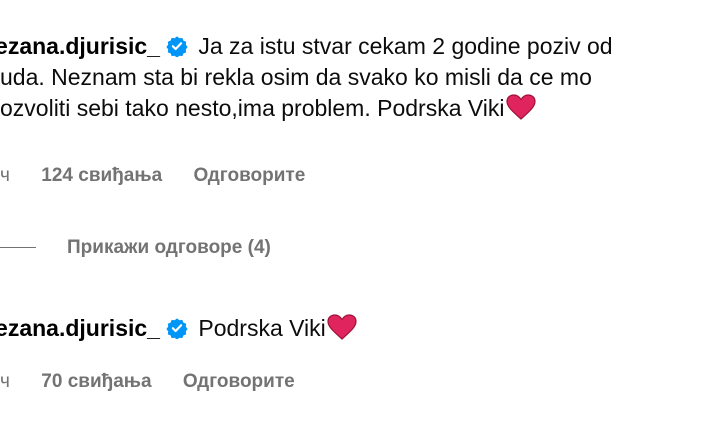  I want to click on comment-meta: ч 70 свиђања Одговорите, so click(147, 382).